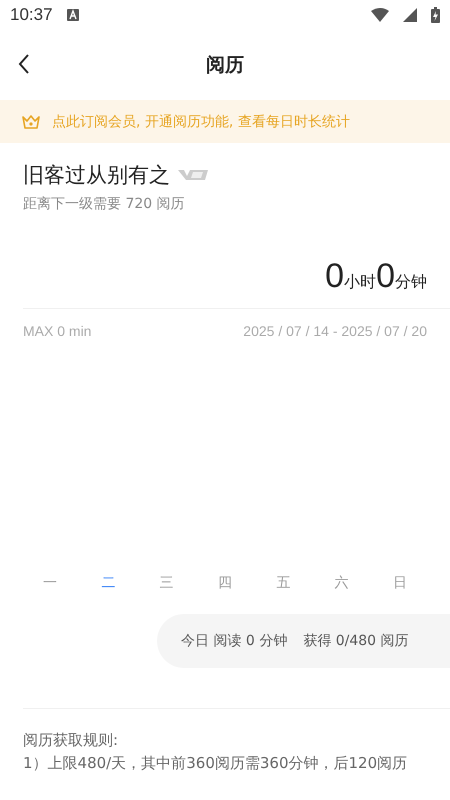 The height and width of the screenshot is (800, 450). Describe the element at coordinates (71, 740) in the screenshot. I see `rules-title: 阅历获取规则:` at that location.